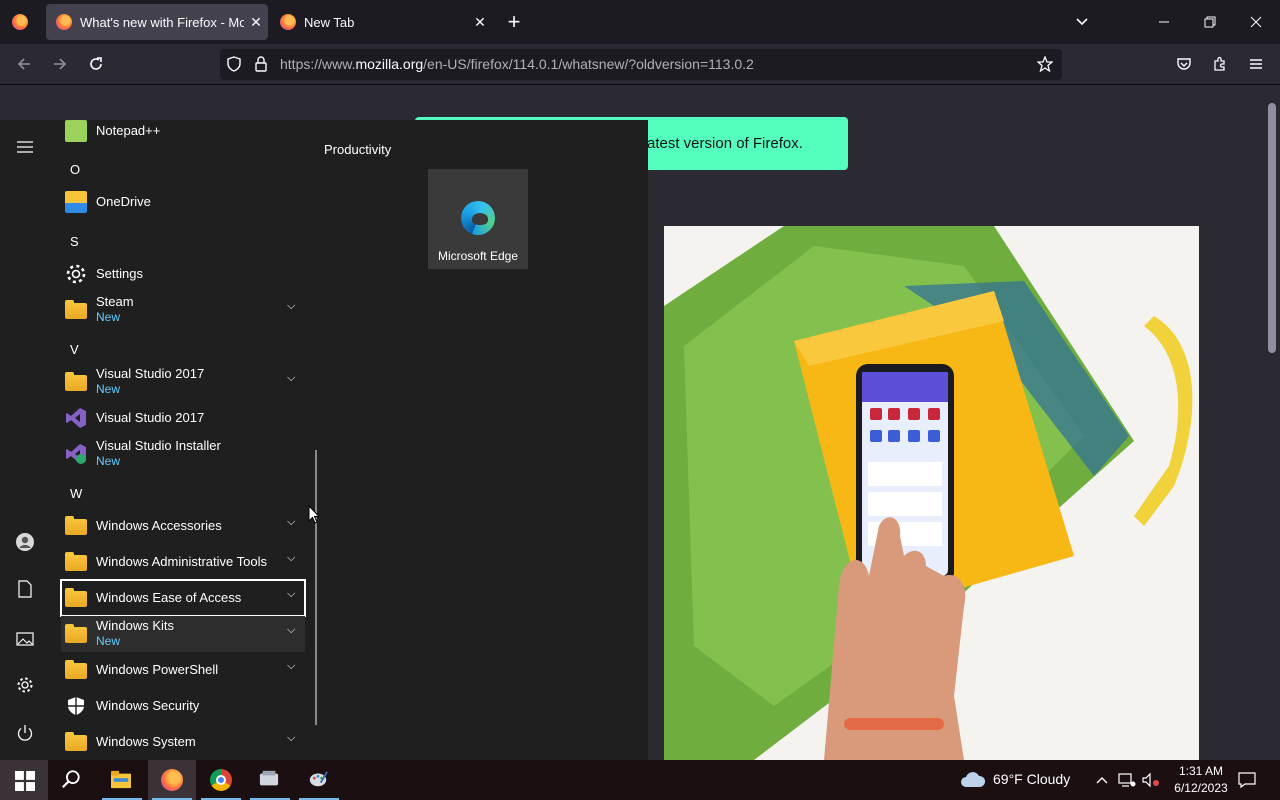  I want to click on tab-new-tab: New Tab ✕, so click(381, 22).